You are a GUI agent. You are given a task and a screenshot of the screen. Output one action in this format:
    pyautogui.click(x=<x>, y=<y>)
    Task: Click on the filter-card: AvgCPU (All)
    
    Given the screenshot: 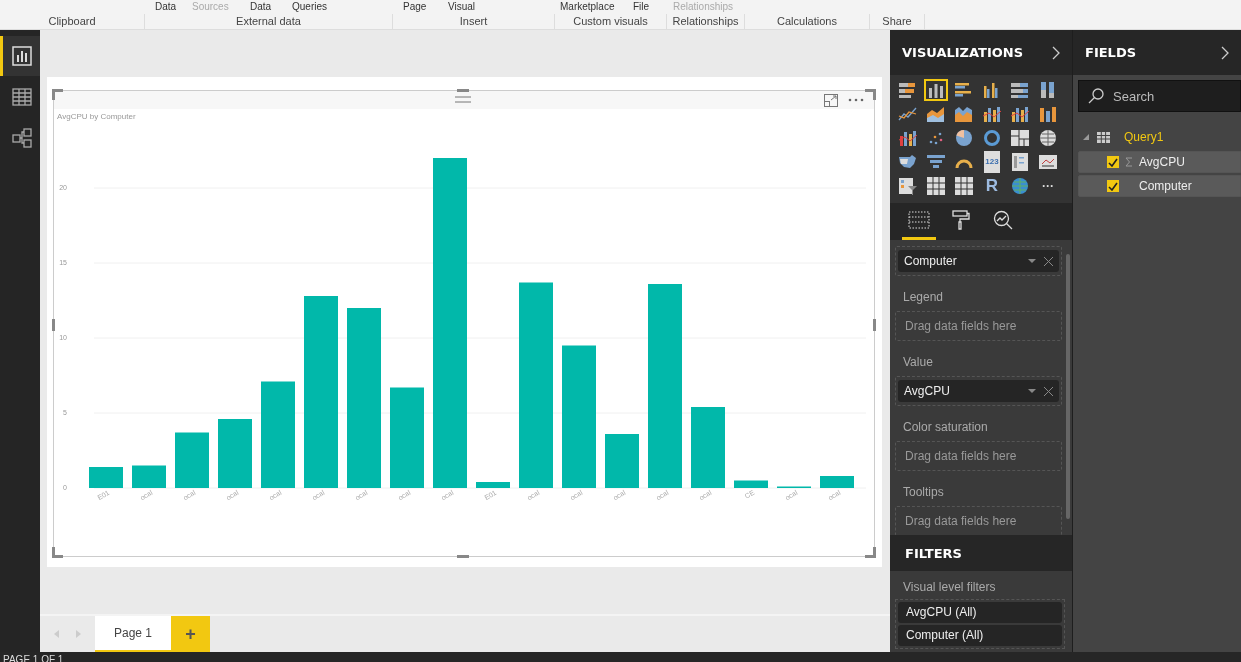 What is the action you would take?
    pyautogui.click(x=980, y=612)
    